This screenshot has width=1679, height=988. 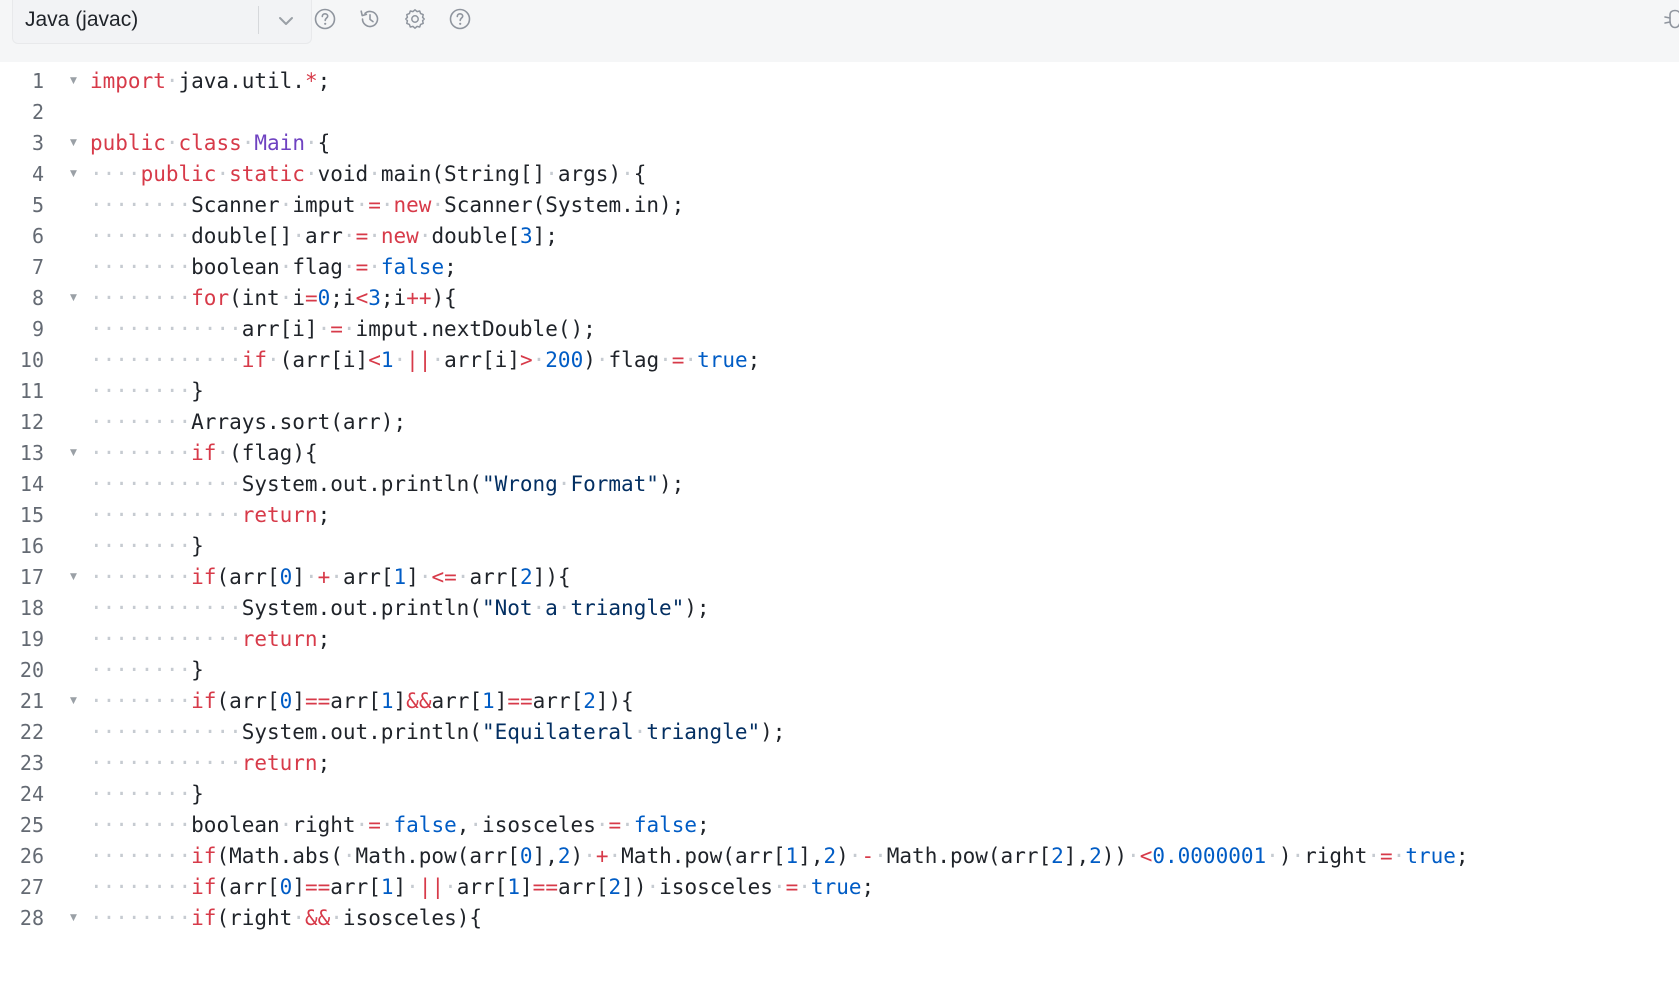 I want to click on code-token: true, so click(x=1430, y=856).